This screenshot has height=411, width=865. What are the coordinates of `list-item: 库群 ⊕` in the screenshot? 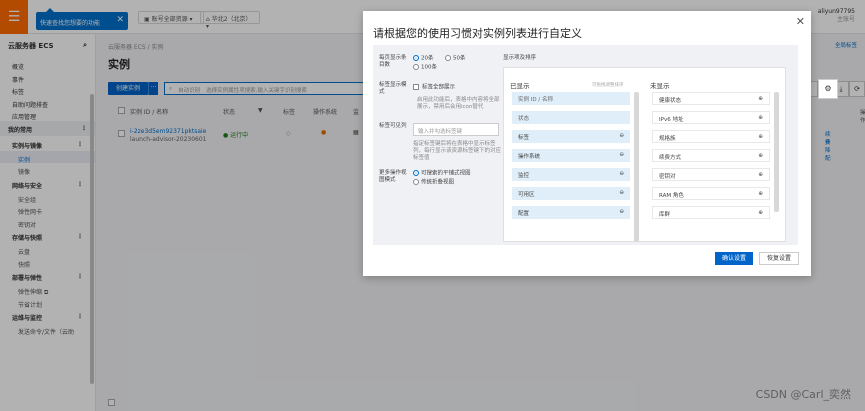 It's located at (711, 212).